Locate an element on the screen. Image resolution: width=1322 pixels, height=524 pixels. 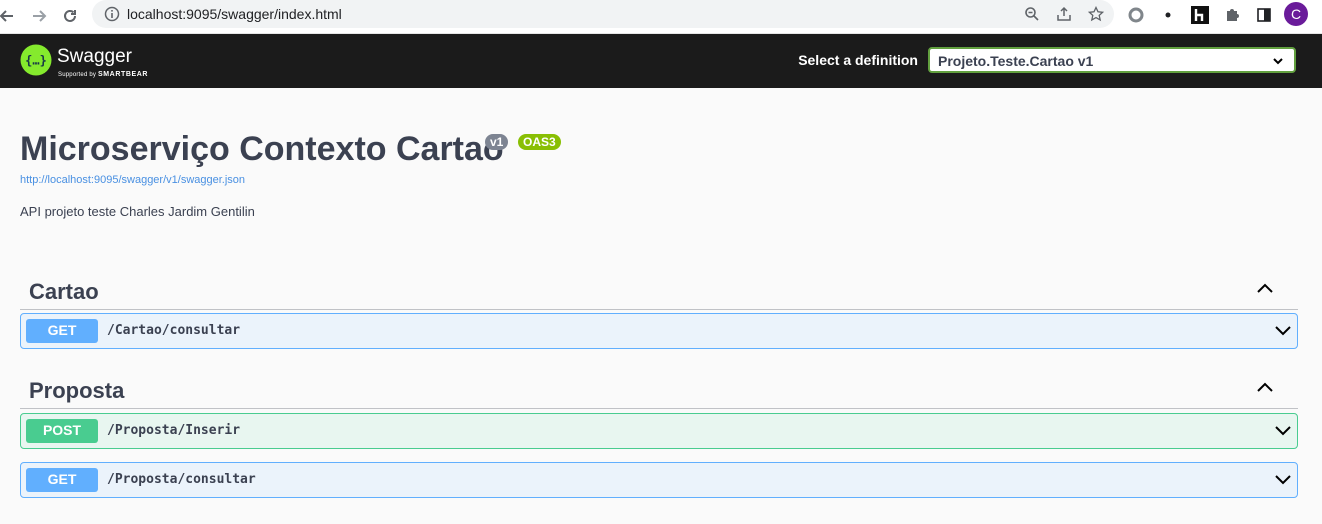
tag-cartao: Cartao is located at coordinates (659, 287).